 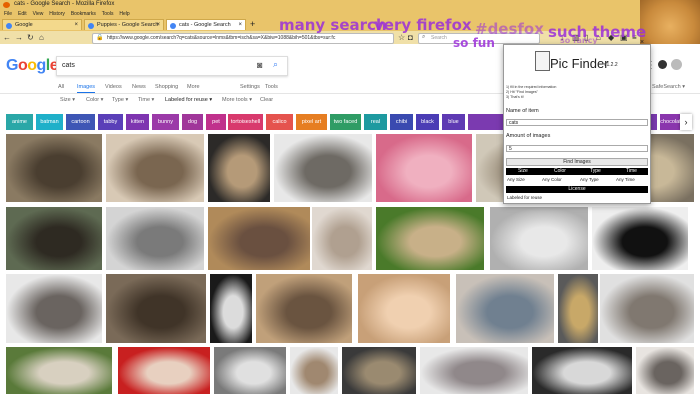 I want to click on tab-cats: cats - Google Search ×, so click(x=206, y=24).